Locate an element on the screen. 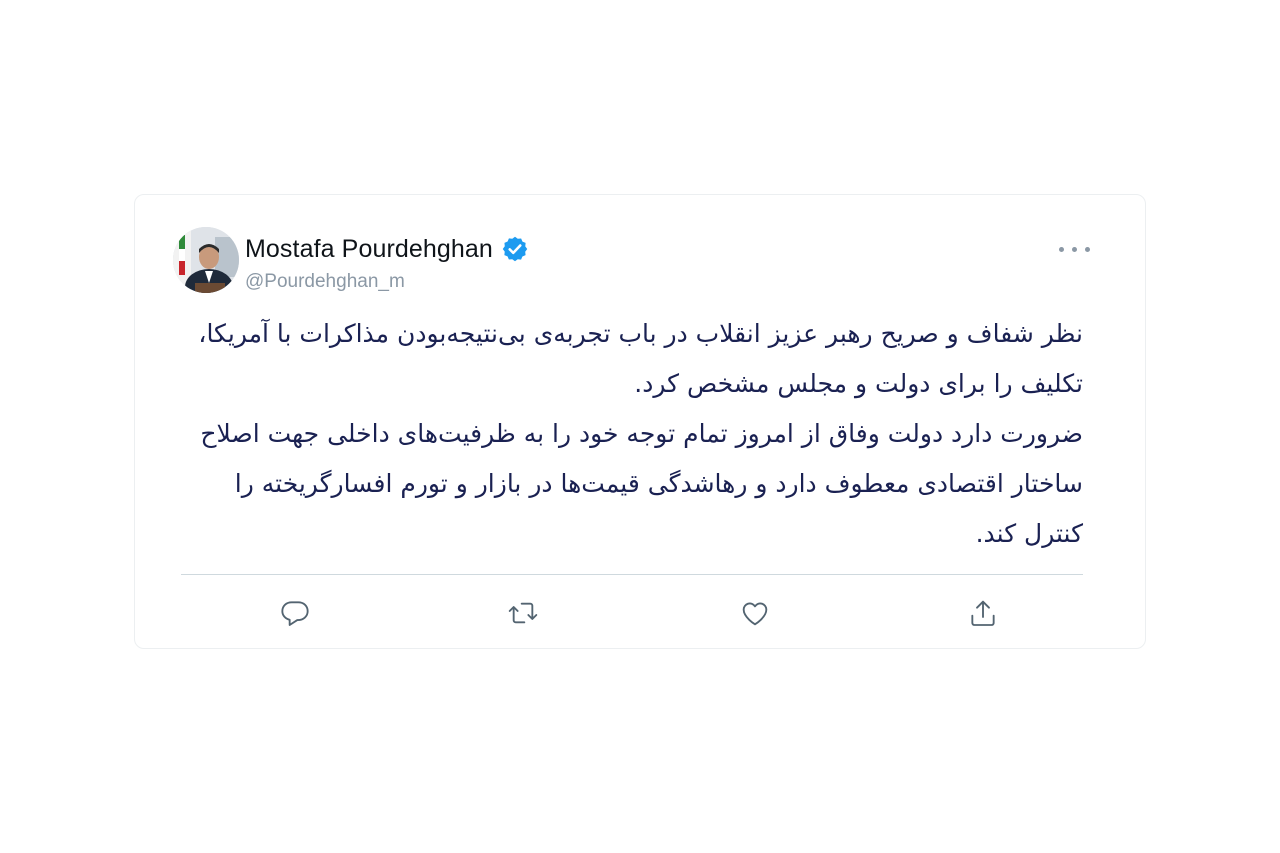 The height and width of the screenshot is (853, 1280). retweet-button is located at coordinates (523, 613).